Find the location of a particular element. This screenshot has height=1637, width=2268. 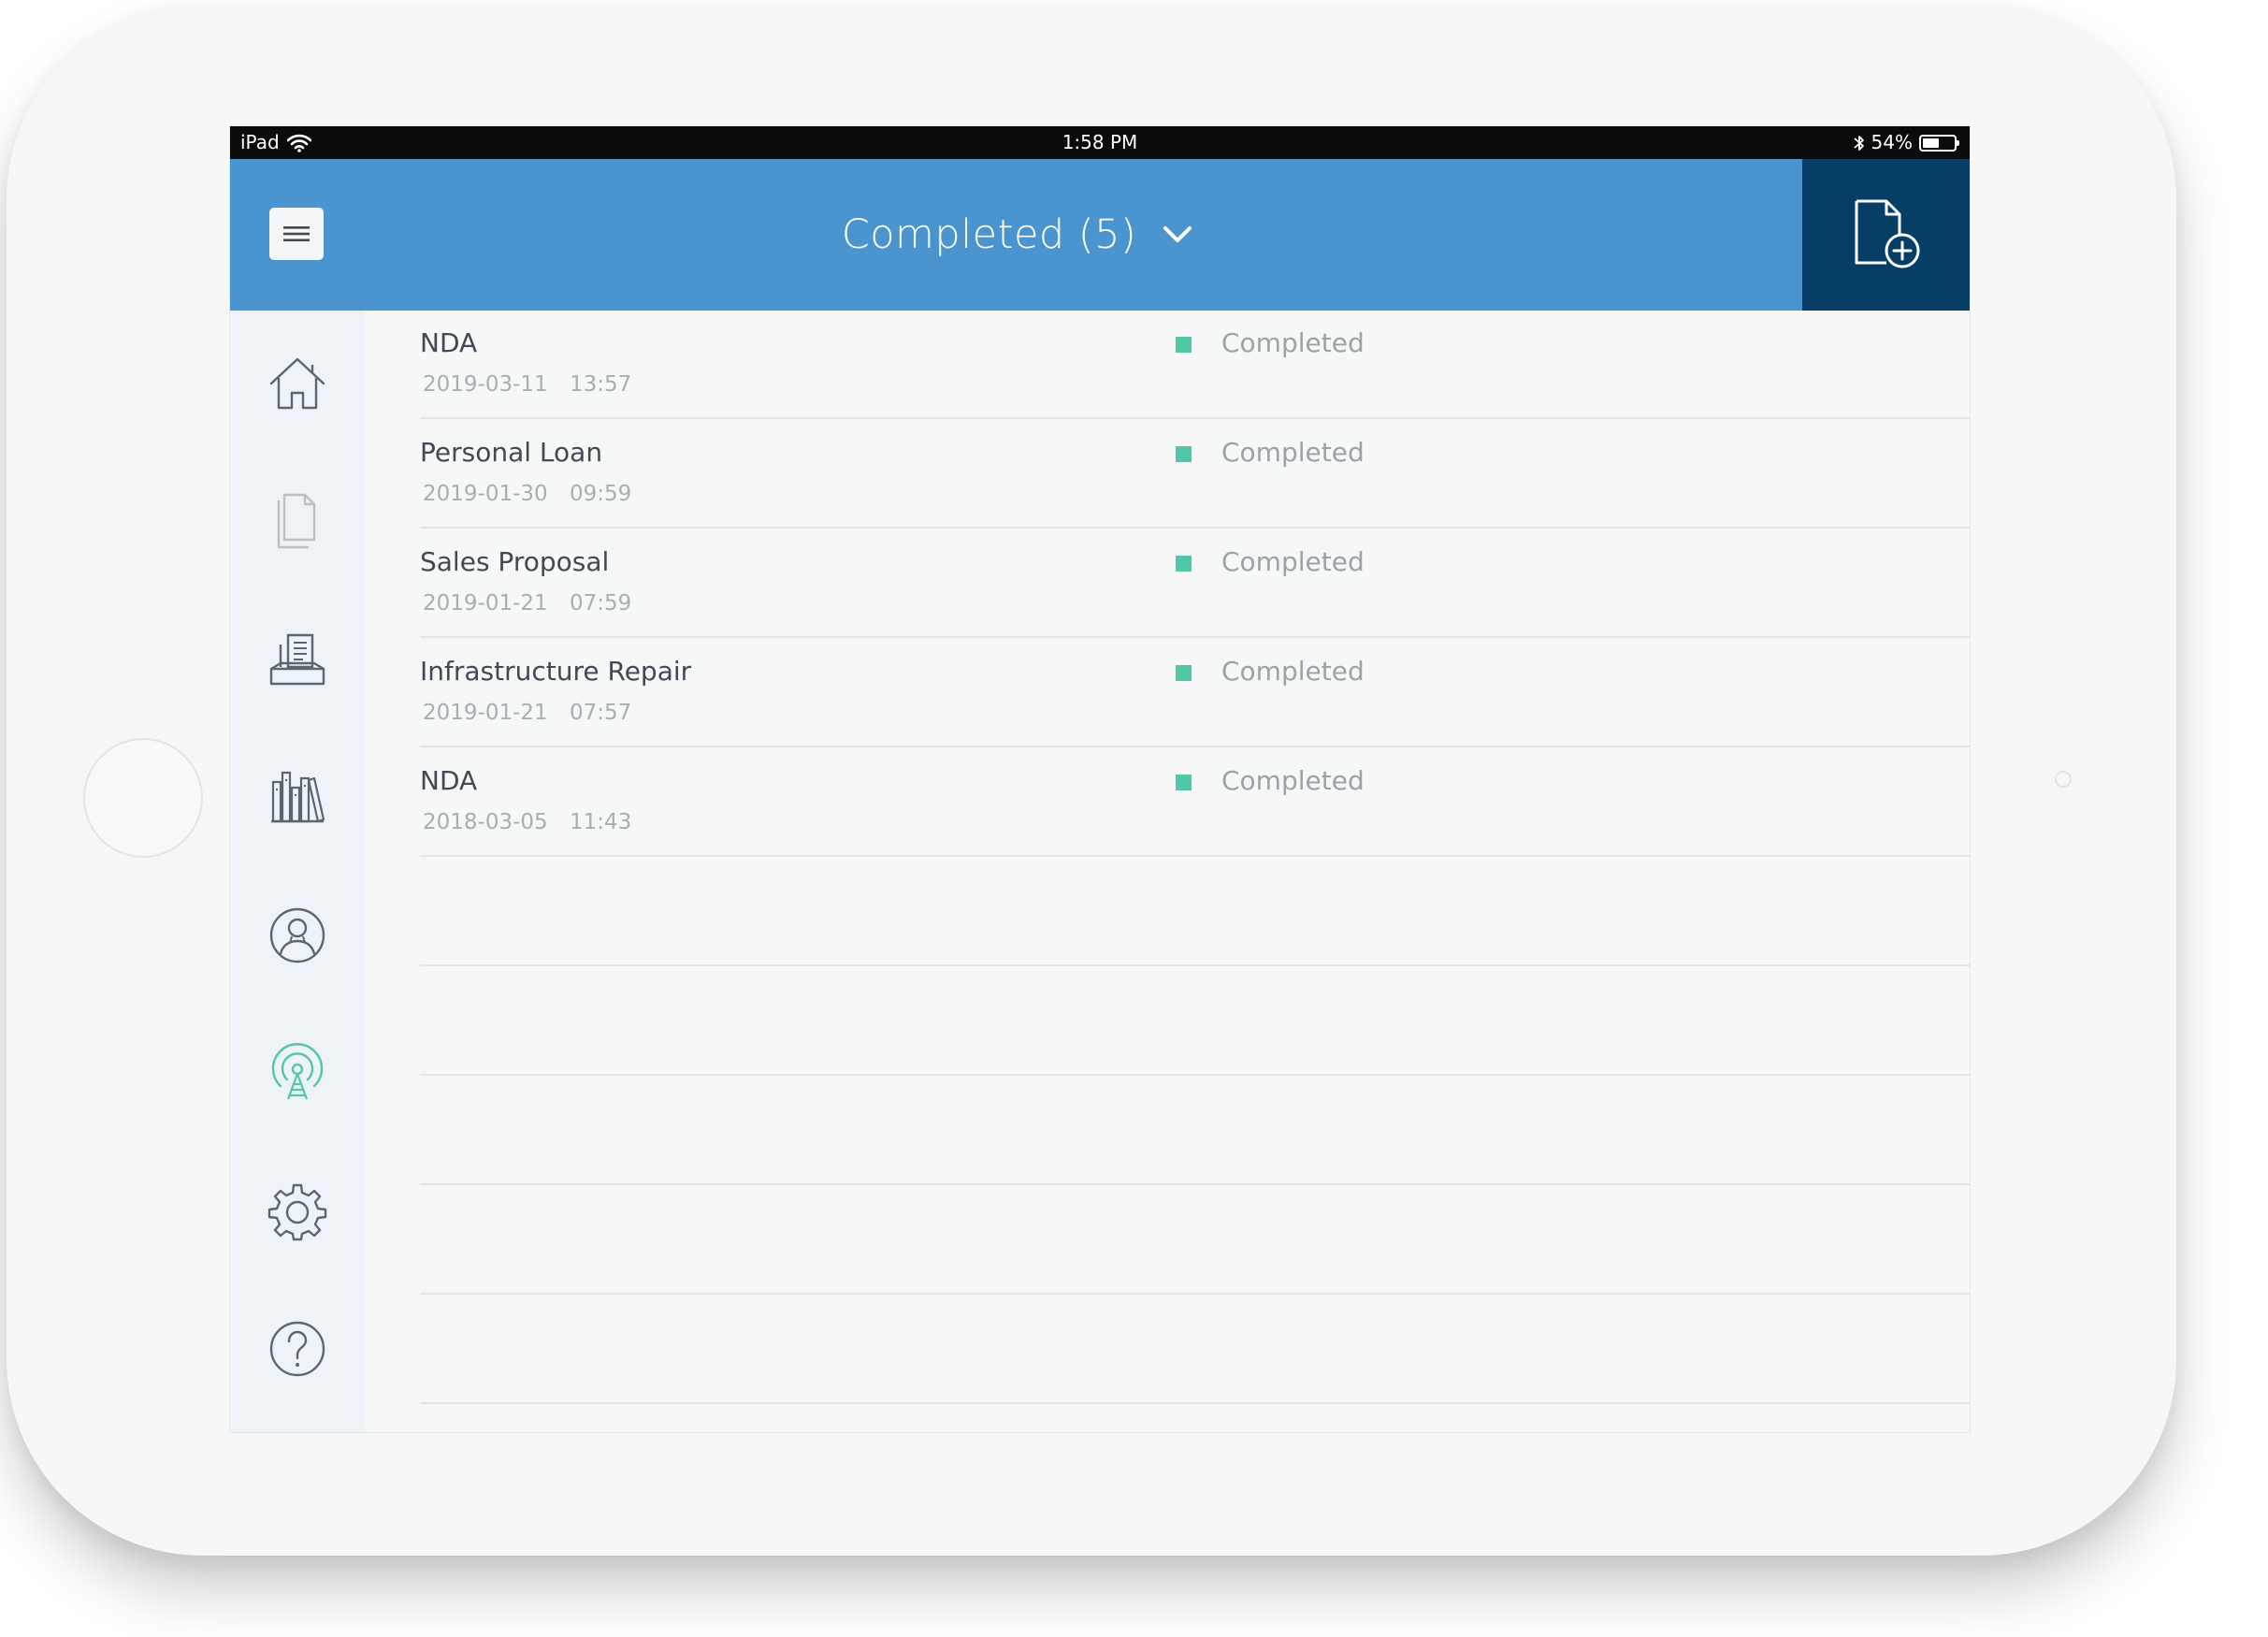

documents-icon is located at coordinates (296, 521).